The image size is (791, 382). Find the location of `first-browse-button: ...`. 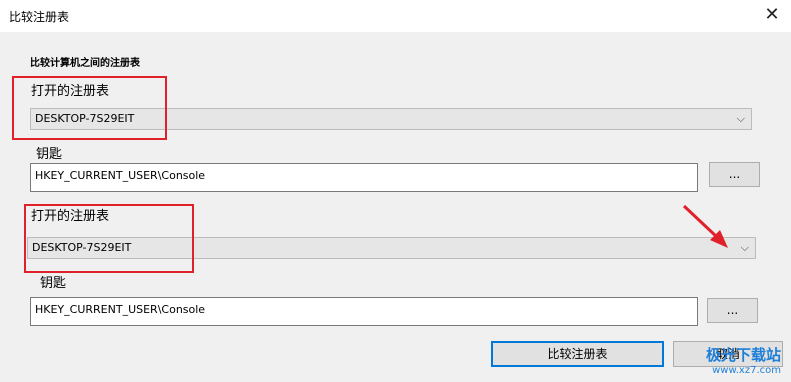

first-browse-button: ... is located at coordinates (734, 174).